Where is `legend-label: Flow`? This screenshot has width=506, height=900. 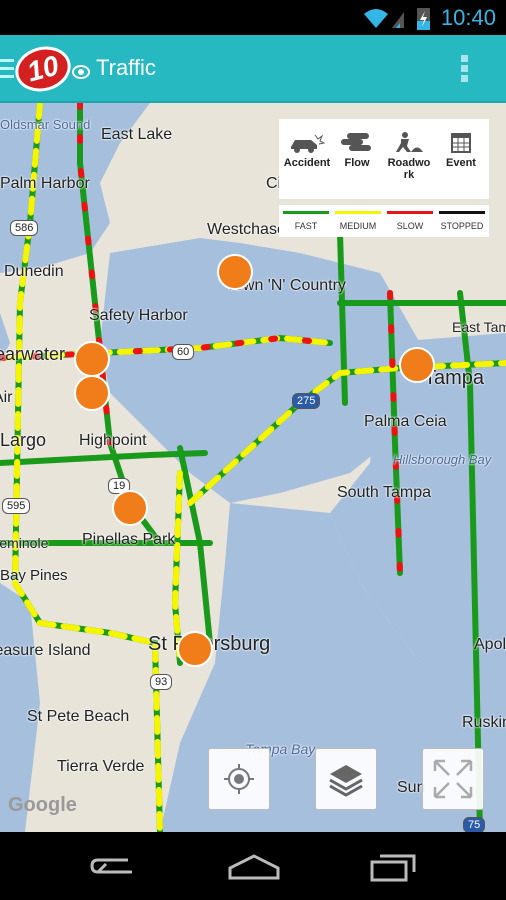
legend-label: Flow is located at coordinates (357, 163).